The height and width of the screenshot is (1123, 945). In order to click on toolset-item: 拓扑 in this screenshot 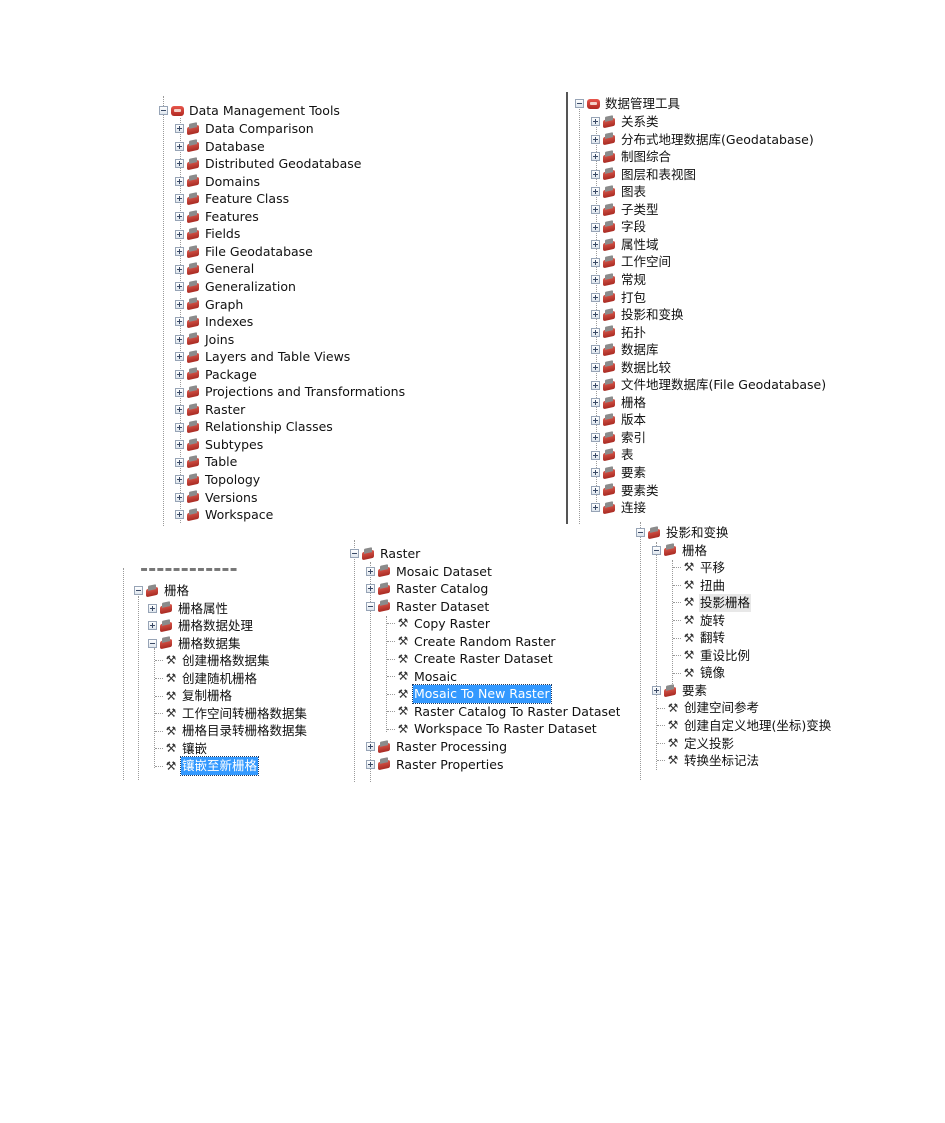, I will do `click(619, 333)`.